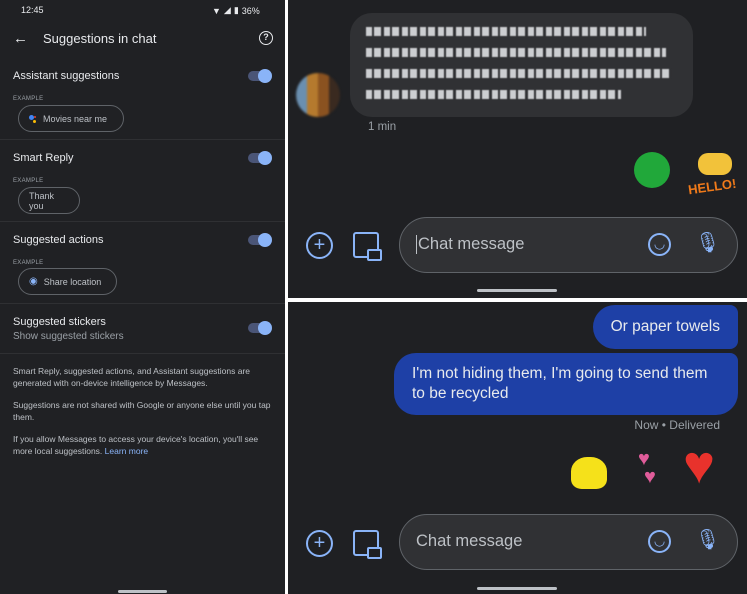 The width and height of the screenshot is (747, 594). I want to click on battery-icon: ▮, so click(236, 10).